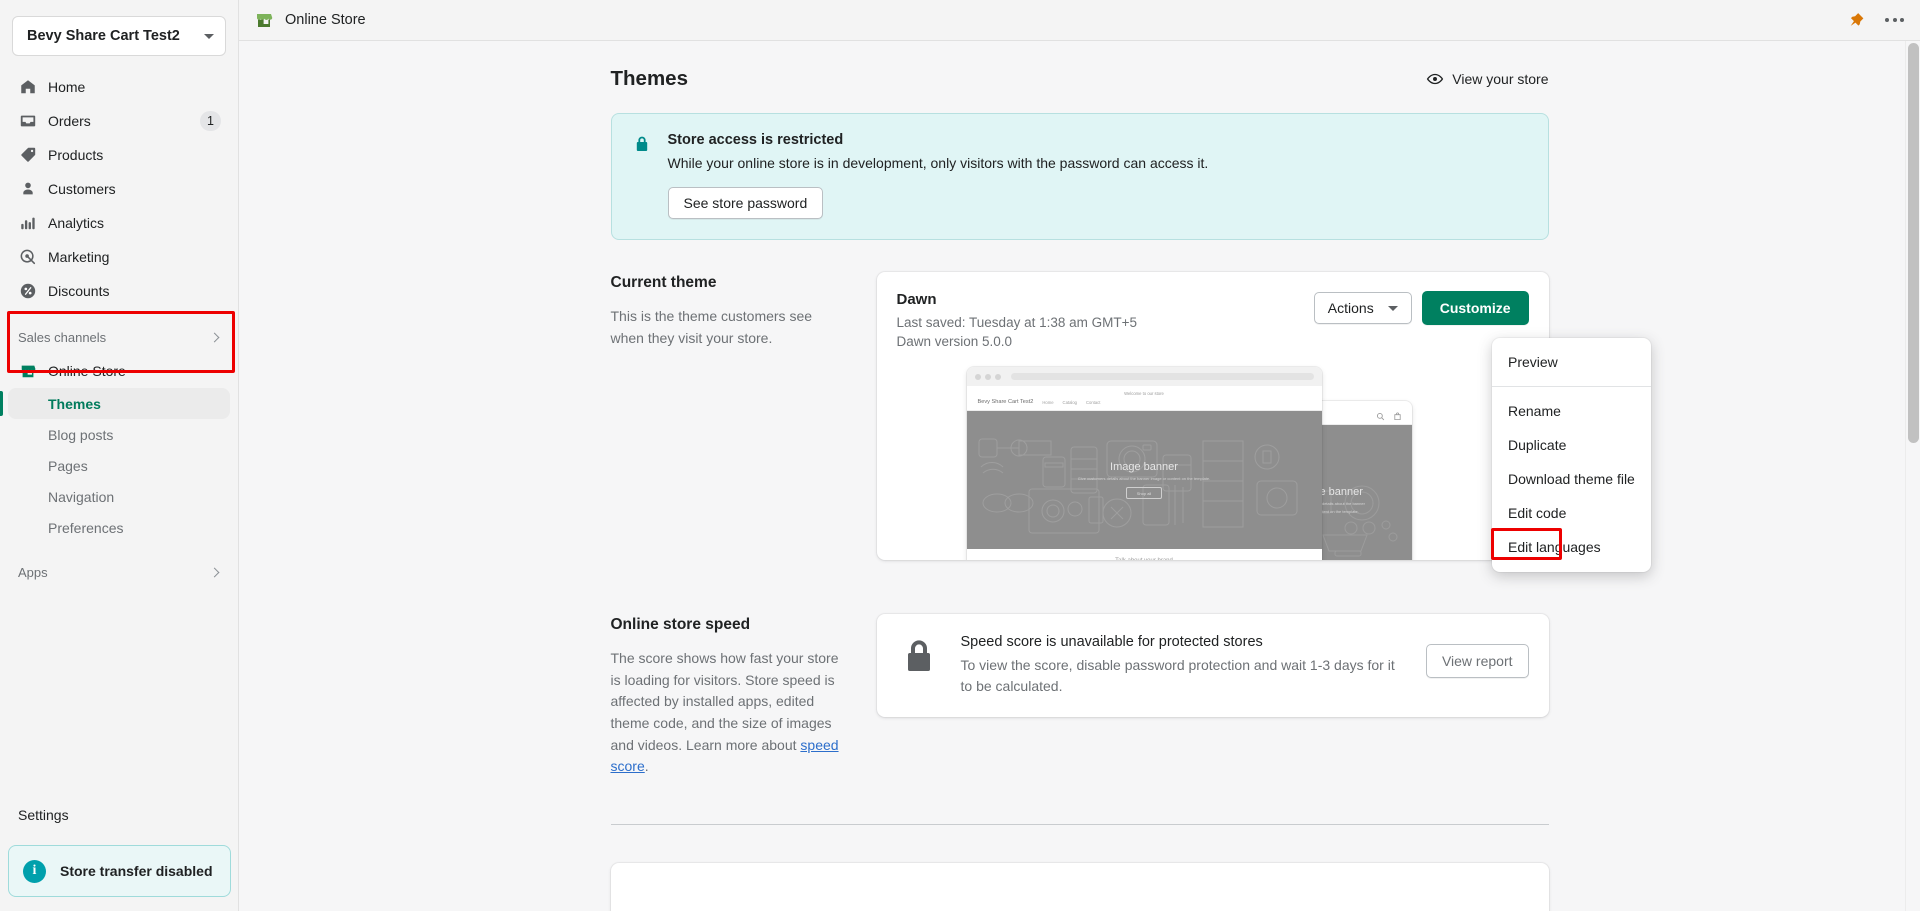 Image resolution: width=1920 pixels, height=911 pixels. Describe the element at coordinates (28, 223) in the screenshot. I see `analytics-bars-icon` at that location.